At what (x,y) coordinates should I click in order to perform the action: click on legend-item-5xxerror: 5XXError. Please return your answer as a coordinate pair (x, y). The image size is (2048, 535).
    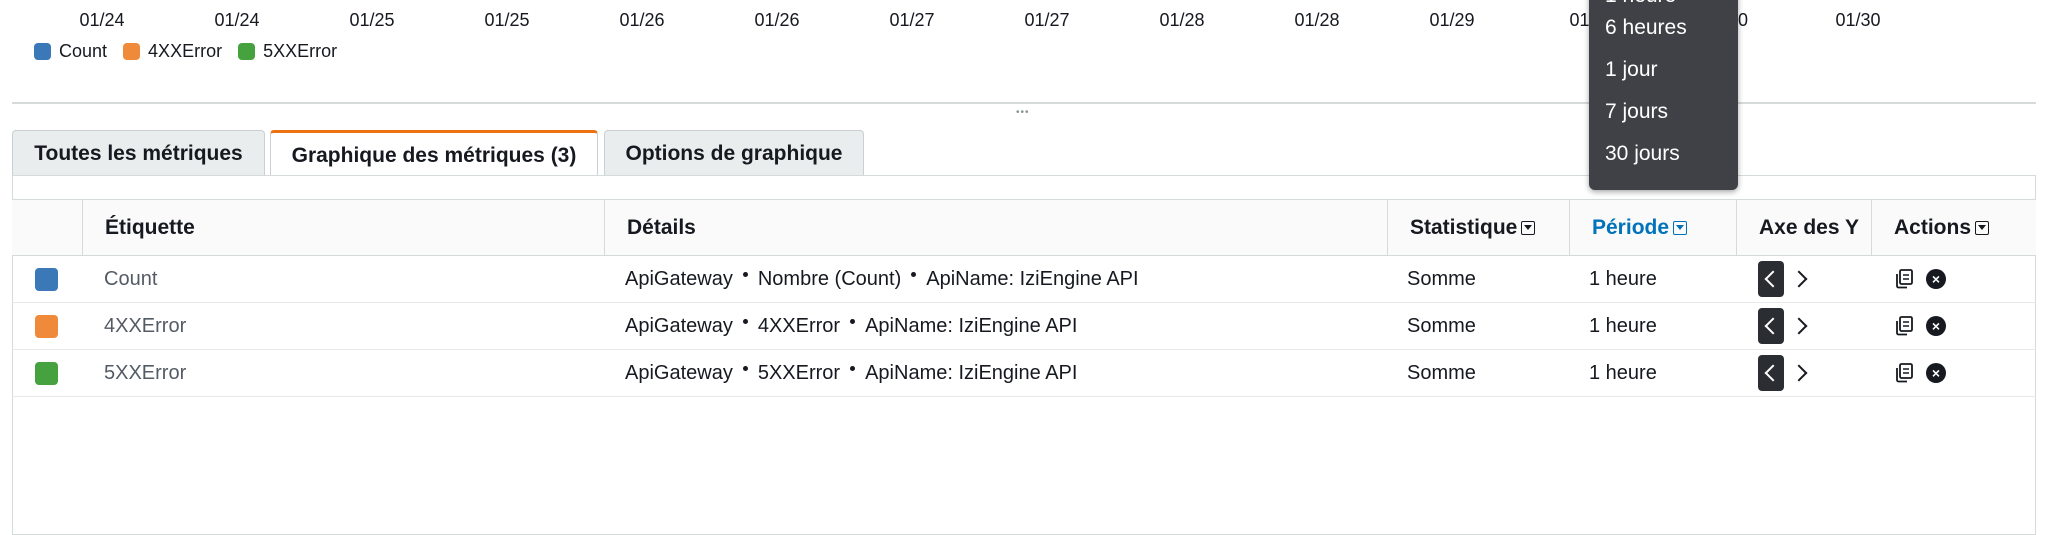
    Looking at the image, I should click on (287, 51).